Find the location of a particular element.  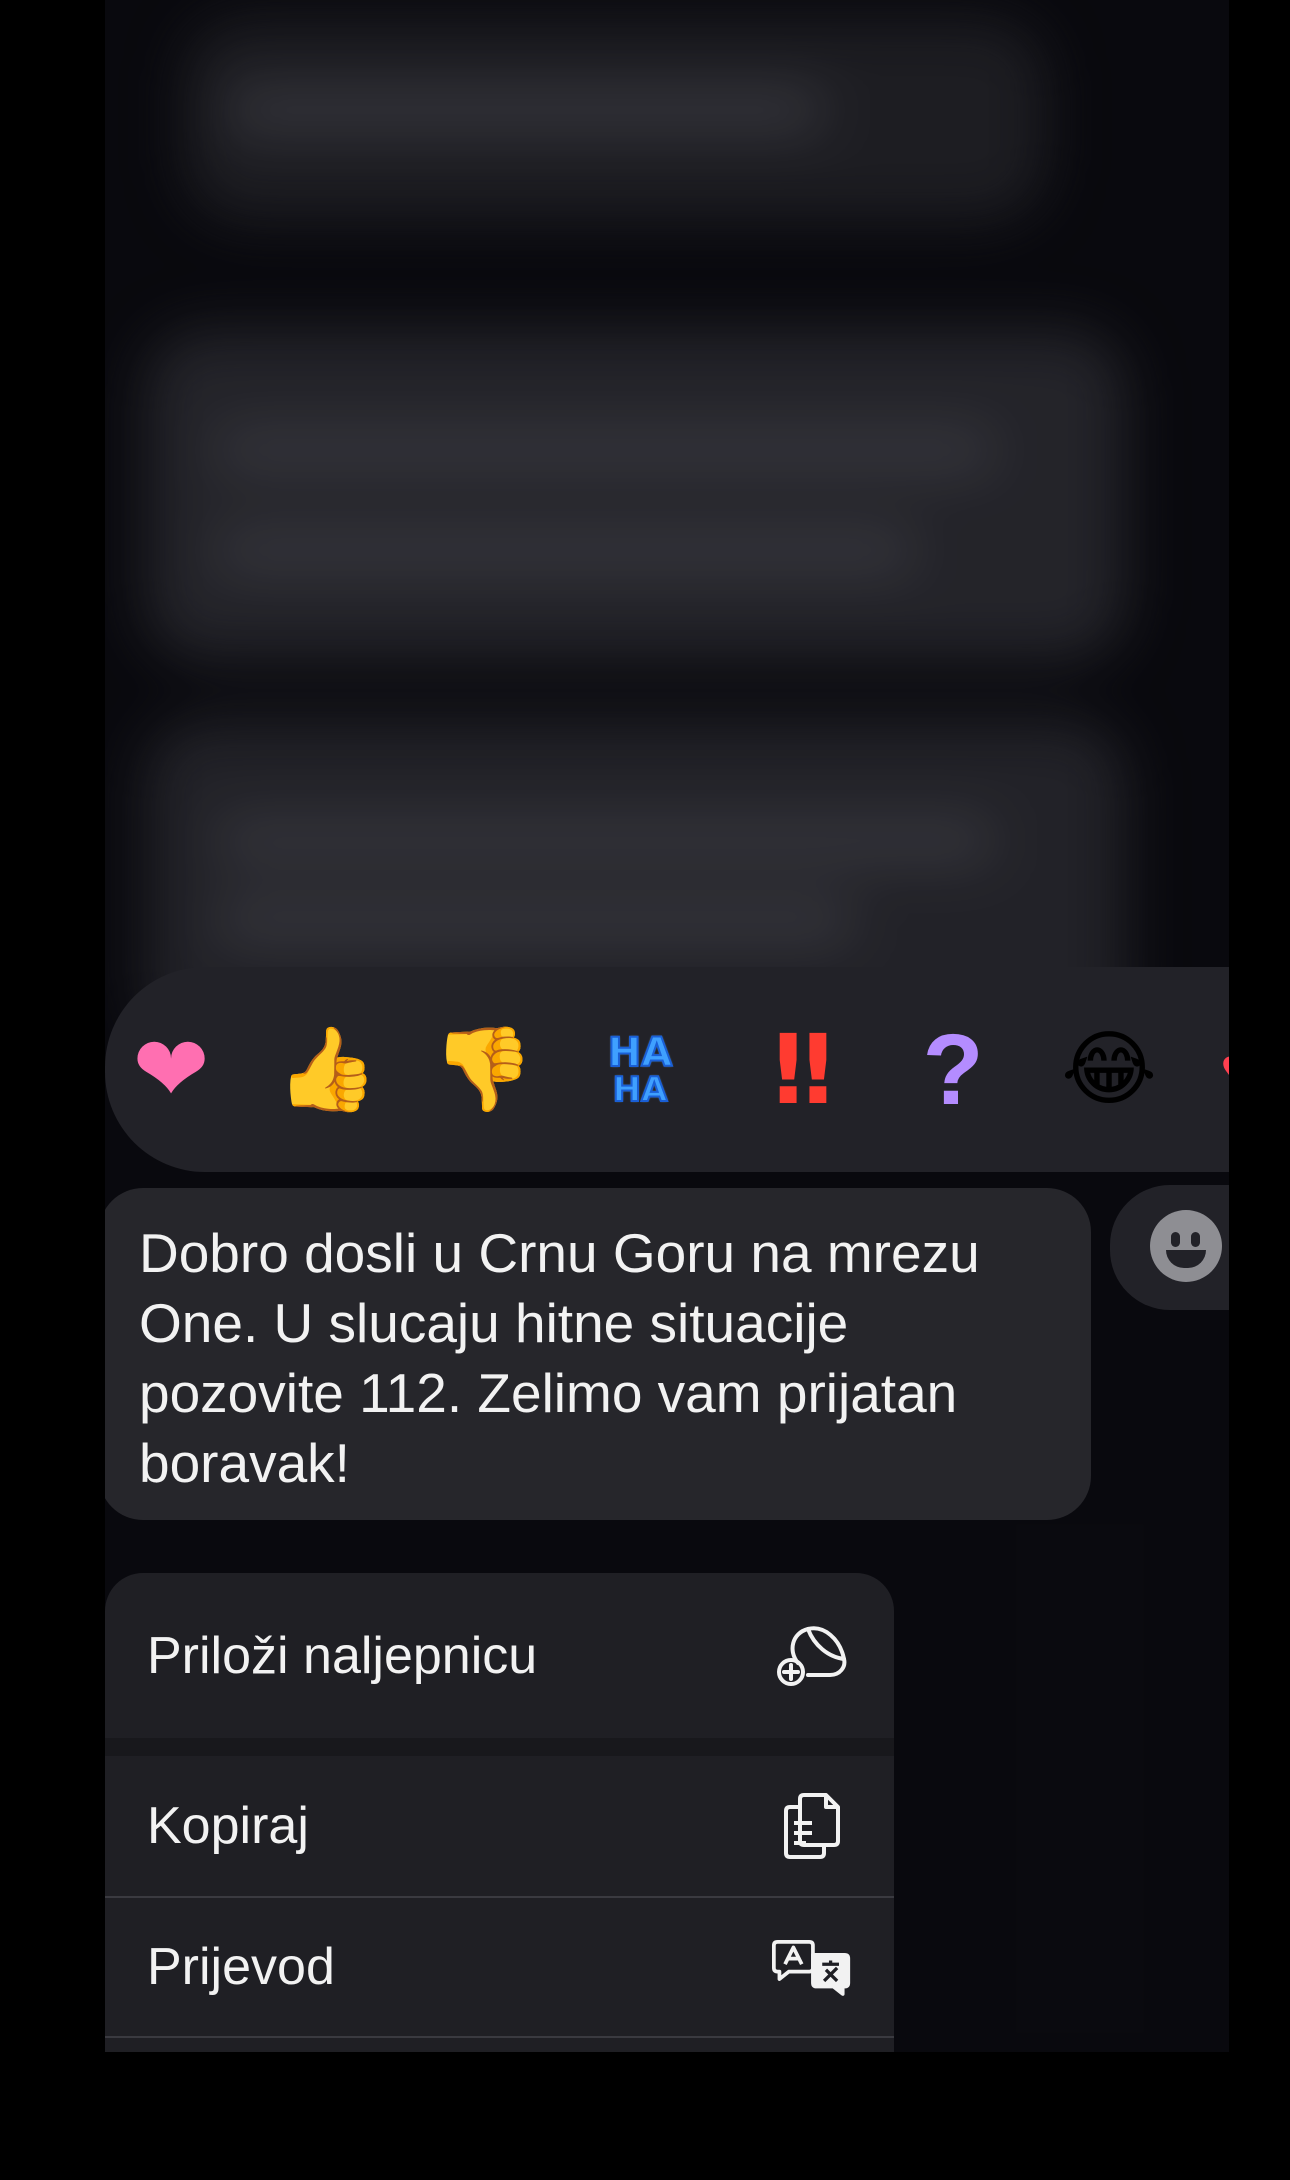

exclamation-reaction: !! is located at coordinates (802, 1070).